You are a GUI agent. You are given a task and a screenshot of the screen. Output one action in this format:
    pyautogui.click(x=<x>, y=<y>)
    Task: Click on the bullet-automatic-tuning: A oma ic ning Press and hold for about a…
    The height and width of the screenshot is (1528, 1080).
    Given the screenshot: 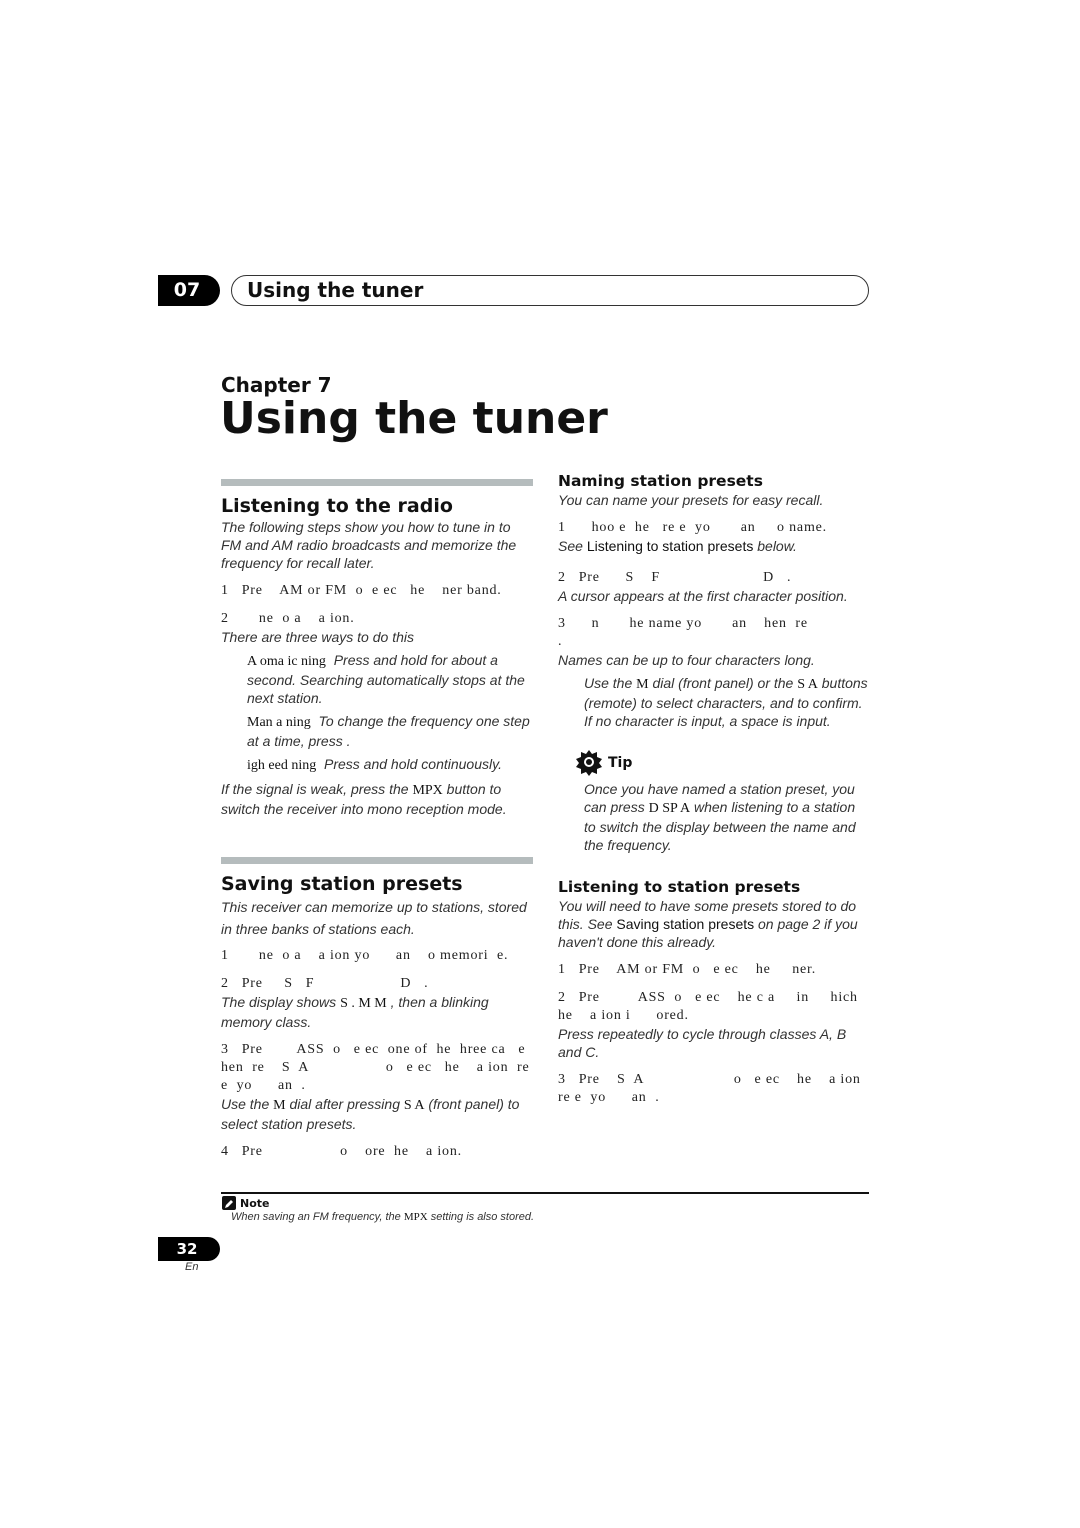 What is the action you would take?
    pyautogui.click(x=390, y=679)
    